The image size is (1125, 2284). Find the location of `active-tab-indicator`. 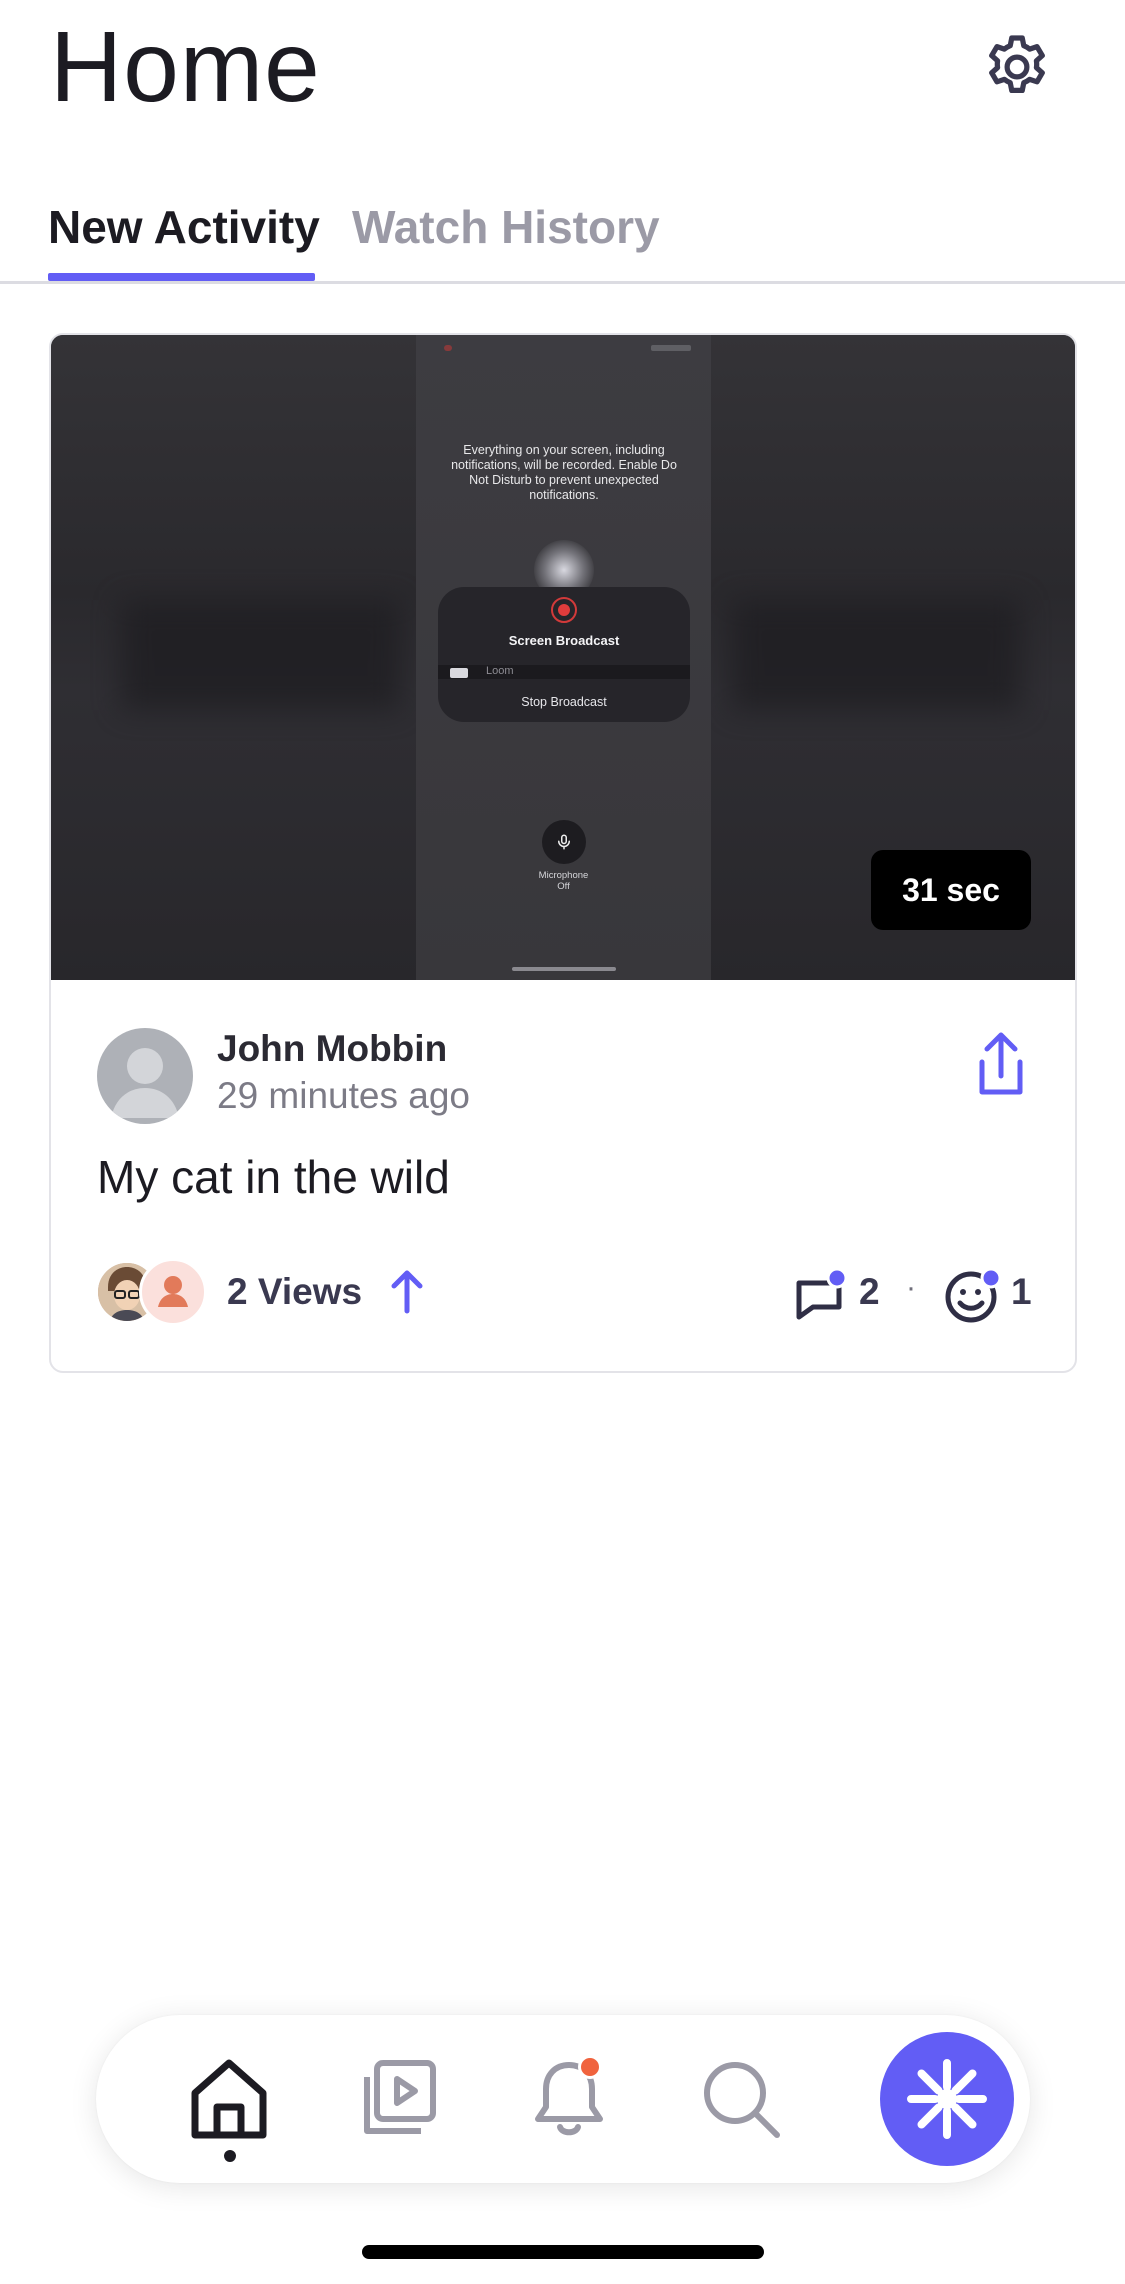

active-tab-indicator is located at coordinates (181, 277).